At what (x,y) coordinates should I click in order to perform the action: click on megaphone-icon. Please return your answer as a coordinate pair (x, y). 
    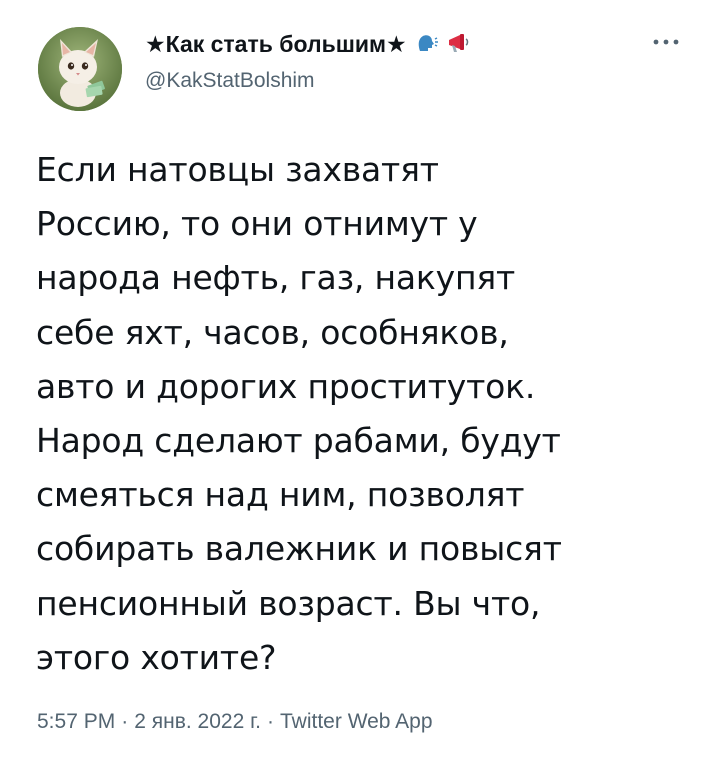
    Looking at the image, I should click on (459, 47).